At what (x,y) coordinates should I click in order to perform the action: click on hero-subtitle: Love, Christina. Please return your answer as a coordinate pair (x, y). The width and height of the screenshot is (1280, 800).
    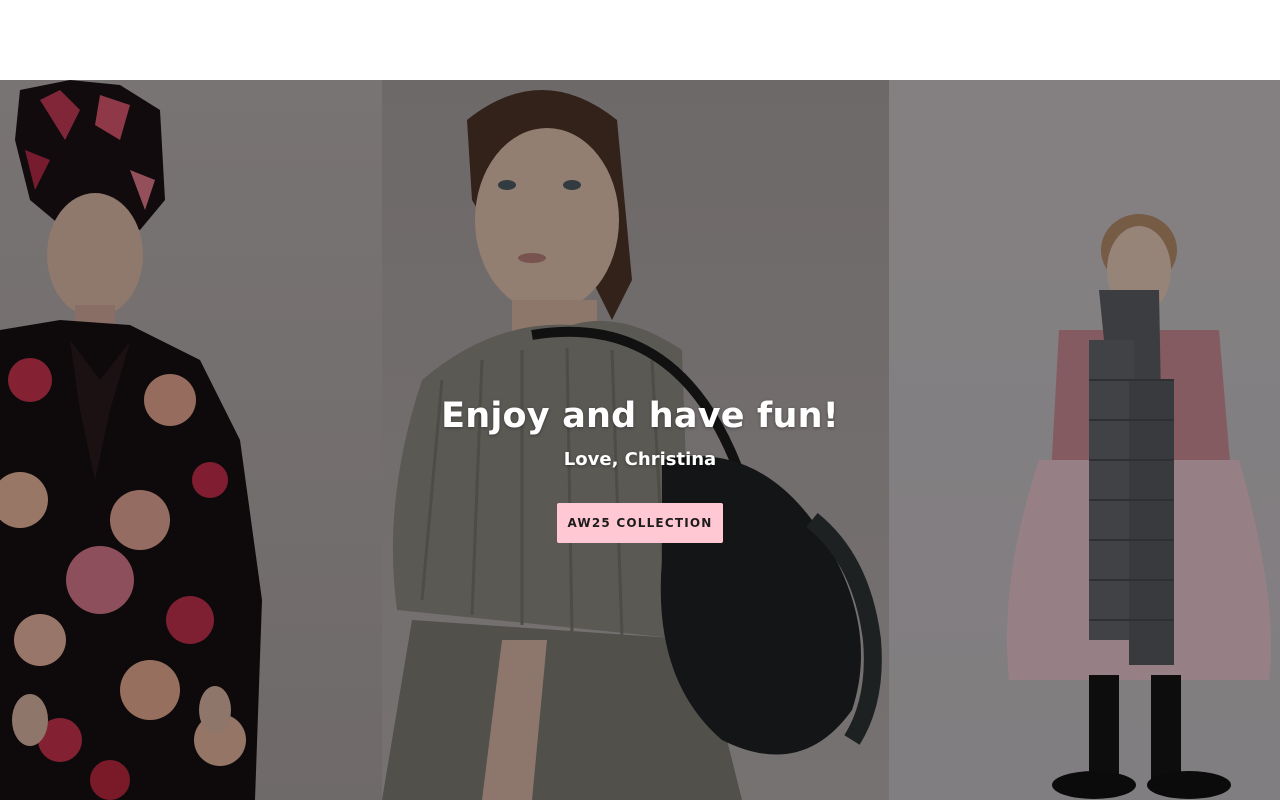
    Looking at the image, I should click on (640, 459).